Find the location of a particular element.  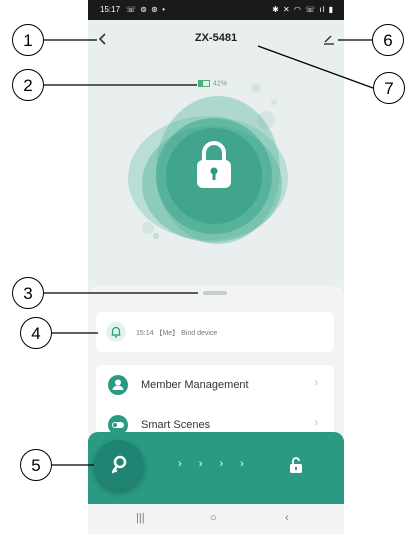

callout-marker: 7 is located at coordinates (389, 88).